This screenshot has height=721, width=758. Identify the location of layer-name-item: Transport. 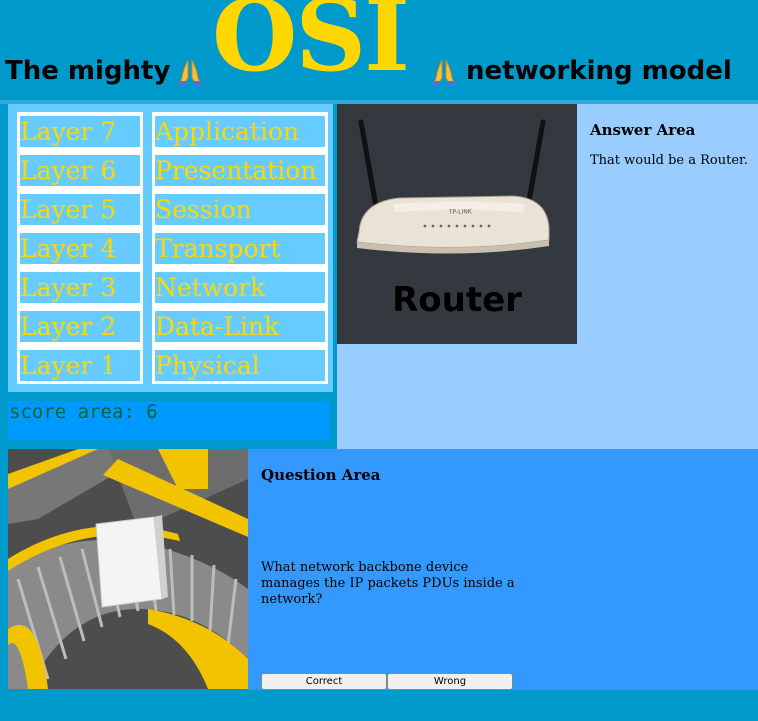
(240, 248).